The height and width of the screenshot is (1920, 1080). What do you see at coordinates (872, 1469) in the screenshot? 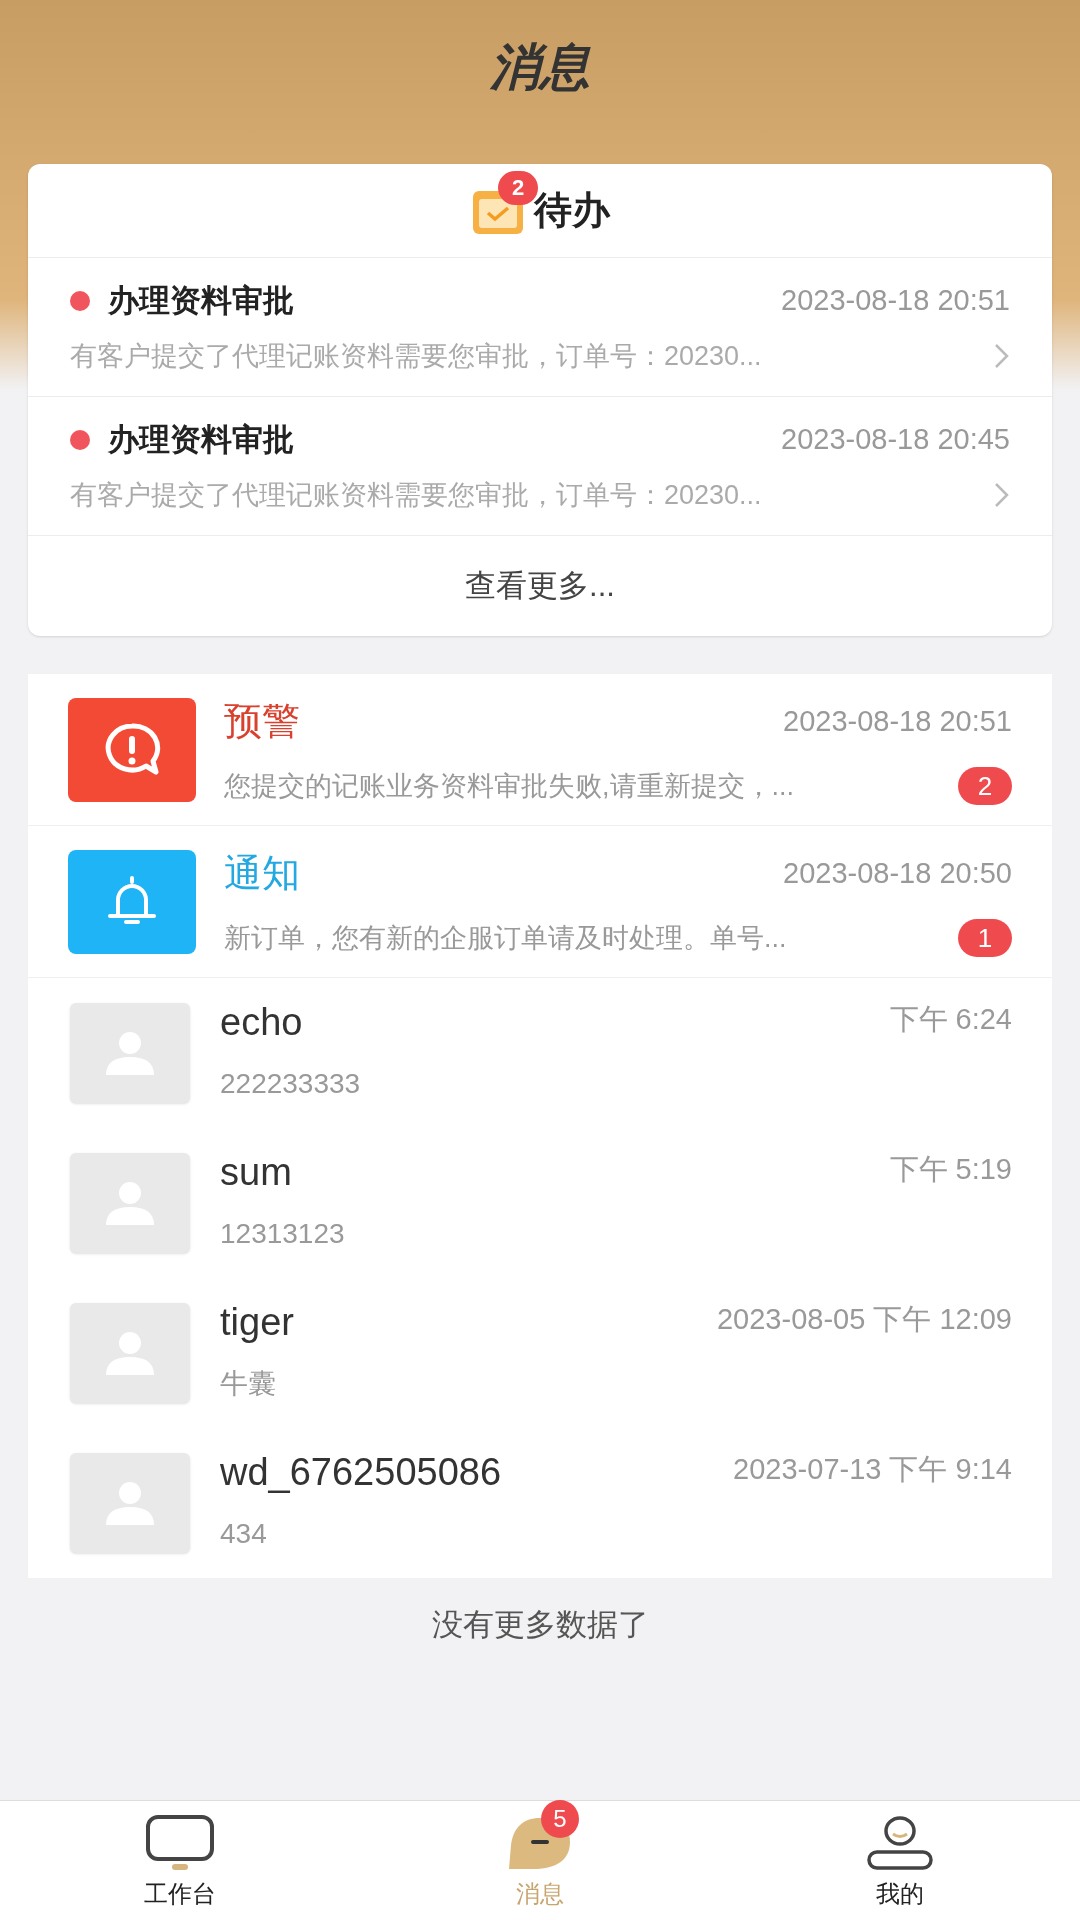
I see `chat-time: 2023-07-13 下午 9:14` at bounding box center [872, 1469].